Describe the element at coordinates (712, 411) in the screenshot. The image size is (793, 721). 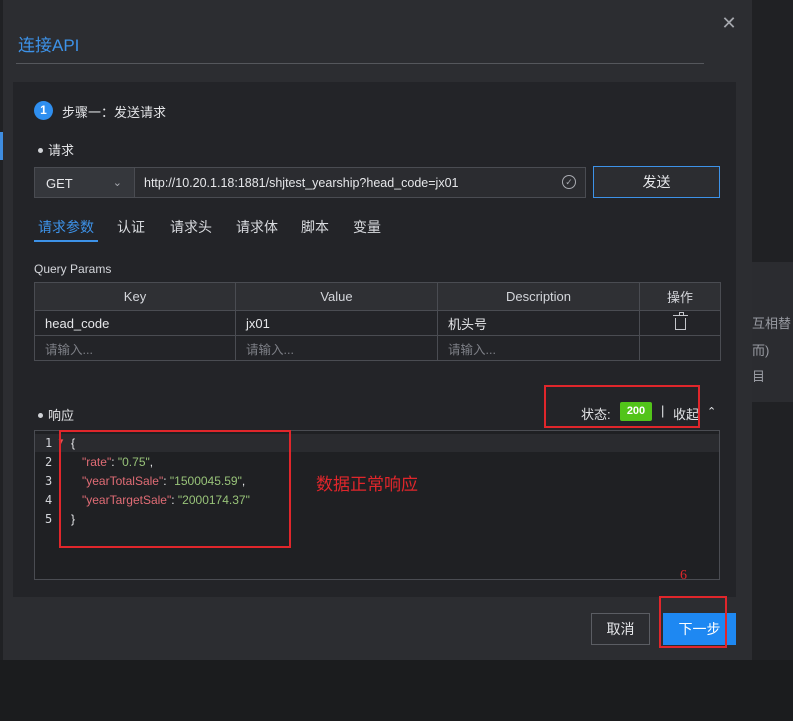
I see `chevron-up-icon: ⌃` at that location.